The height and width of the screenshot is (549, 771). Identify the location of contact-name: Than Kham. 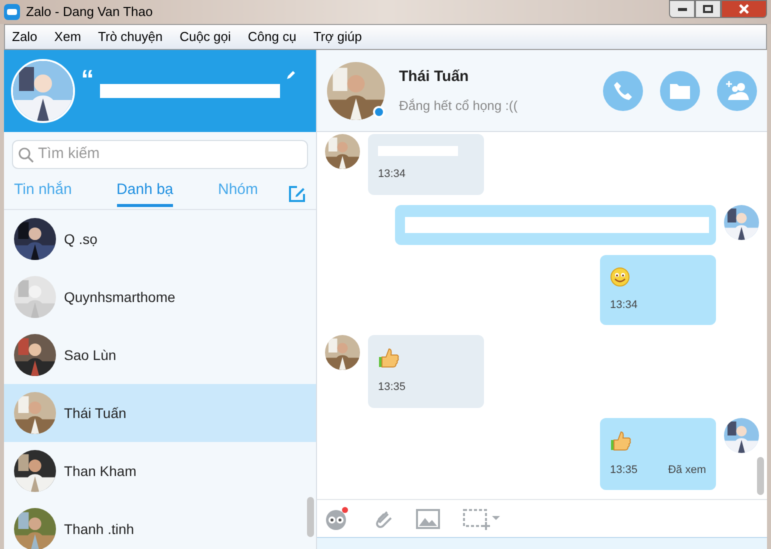
(100, 471).